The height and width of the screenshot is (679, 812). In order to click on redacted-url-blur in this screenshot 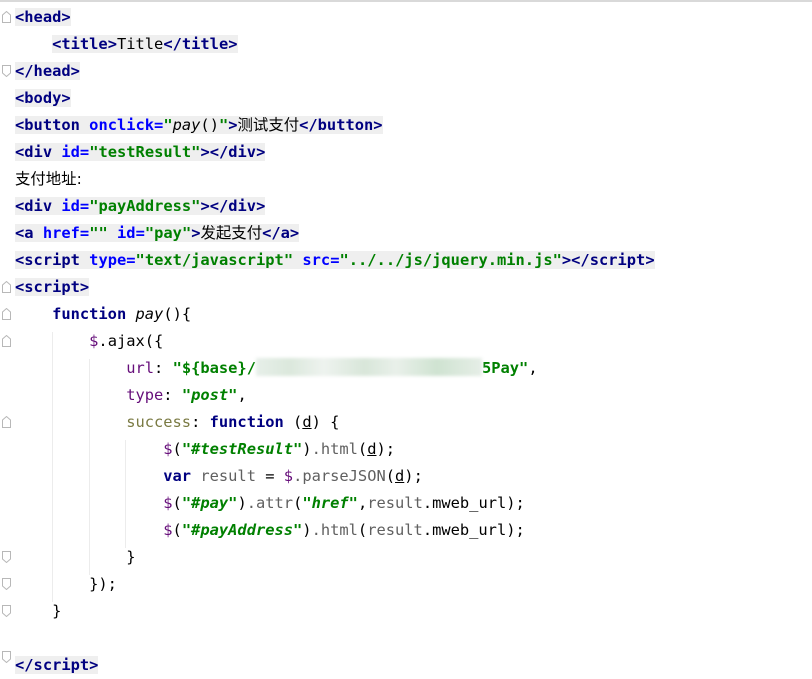, I will do `click(368, 367)`.